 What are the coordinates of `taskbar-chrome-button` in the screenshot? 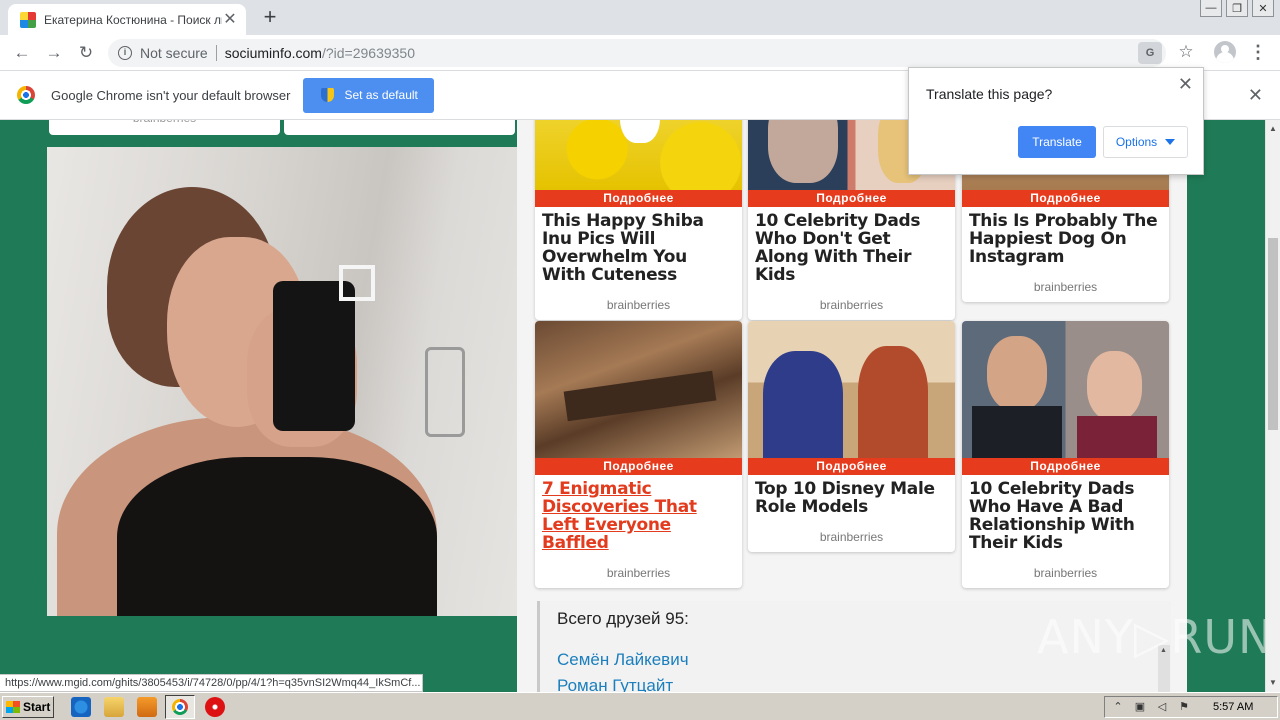 It's located at (180, 707).